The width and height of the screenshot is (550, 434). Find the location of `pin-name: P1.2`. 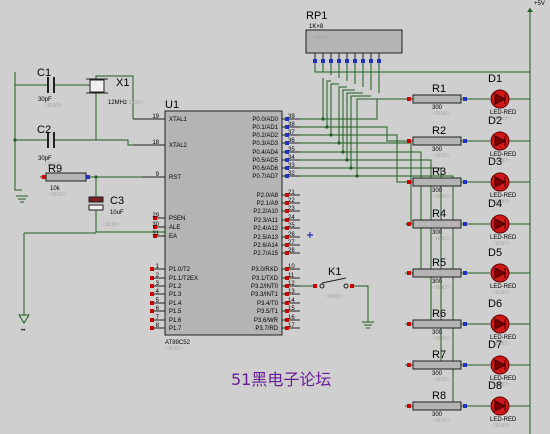

pin-name: P1.2 is located at coordinates (175, 287).